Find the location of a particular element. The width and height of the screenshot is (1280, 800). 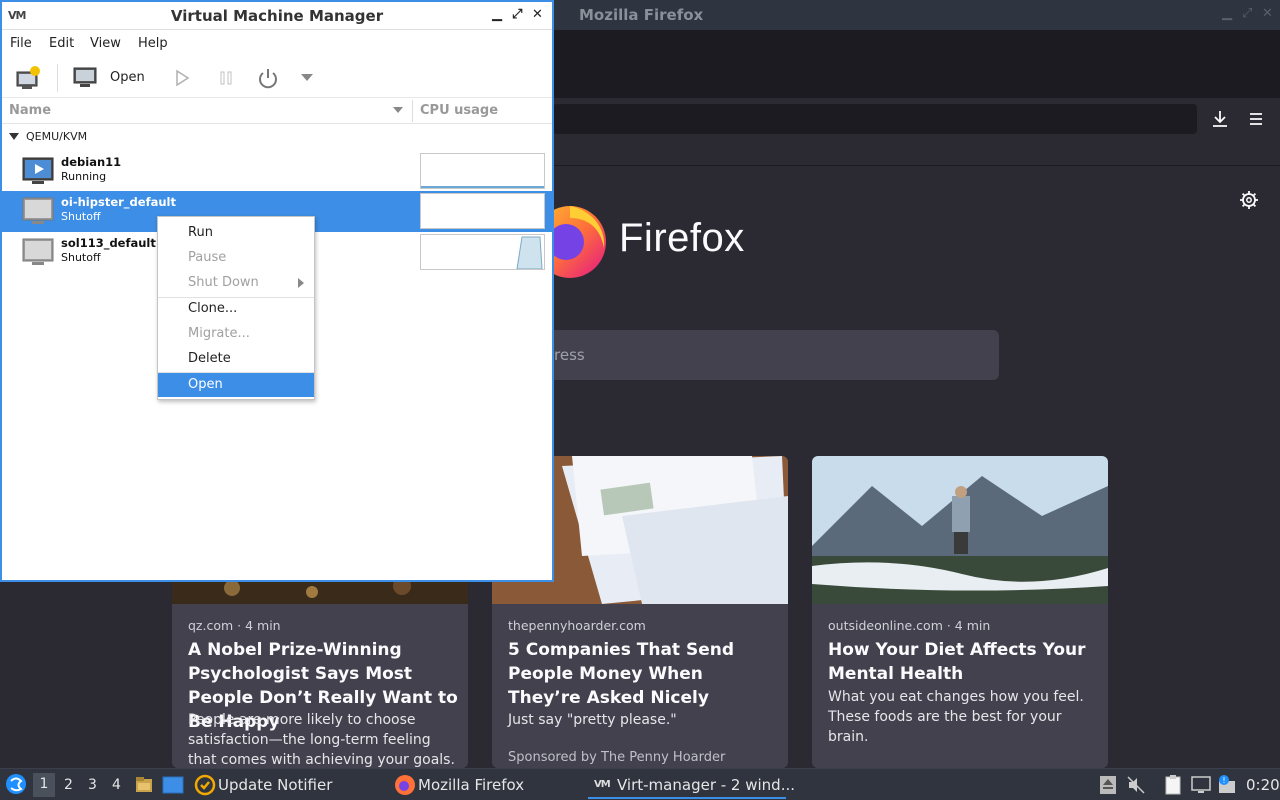

workspace-1: 1 is located at coordinates (44, 785).